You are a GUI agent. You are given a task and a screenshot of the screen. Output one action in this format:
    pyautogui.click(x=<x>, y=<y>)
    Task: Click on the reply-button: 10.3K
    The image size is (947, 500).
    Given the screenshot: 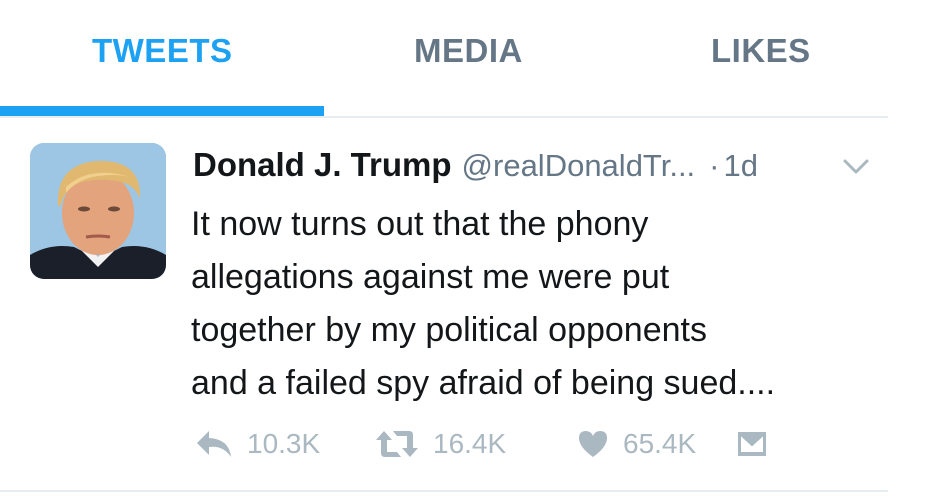 What is the action you would take?
    pyautogui.click(x=257, y=444)
    